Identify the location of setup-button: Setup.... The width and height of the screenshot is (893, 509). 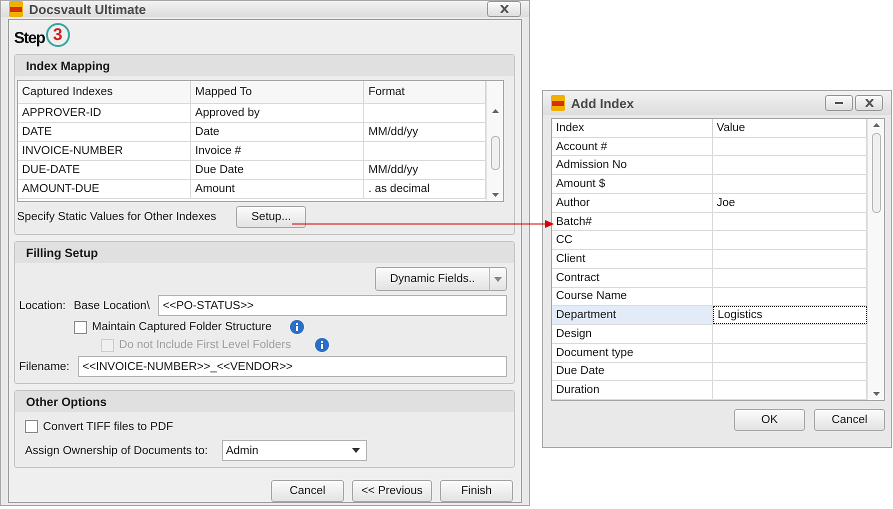
(271, 217).